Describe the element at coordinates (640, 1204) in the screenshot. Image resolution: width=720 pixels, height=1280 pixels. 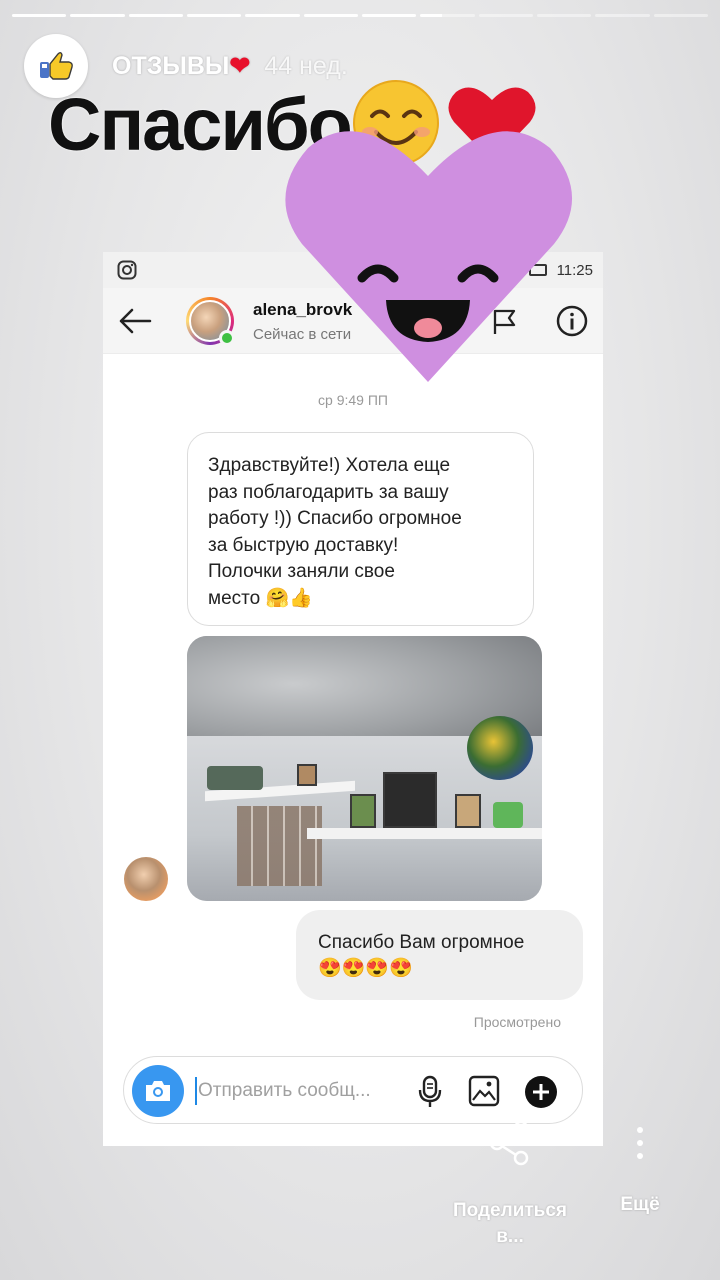
I see `more-label: Ещё` at that location.